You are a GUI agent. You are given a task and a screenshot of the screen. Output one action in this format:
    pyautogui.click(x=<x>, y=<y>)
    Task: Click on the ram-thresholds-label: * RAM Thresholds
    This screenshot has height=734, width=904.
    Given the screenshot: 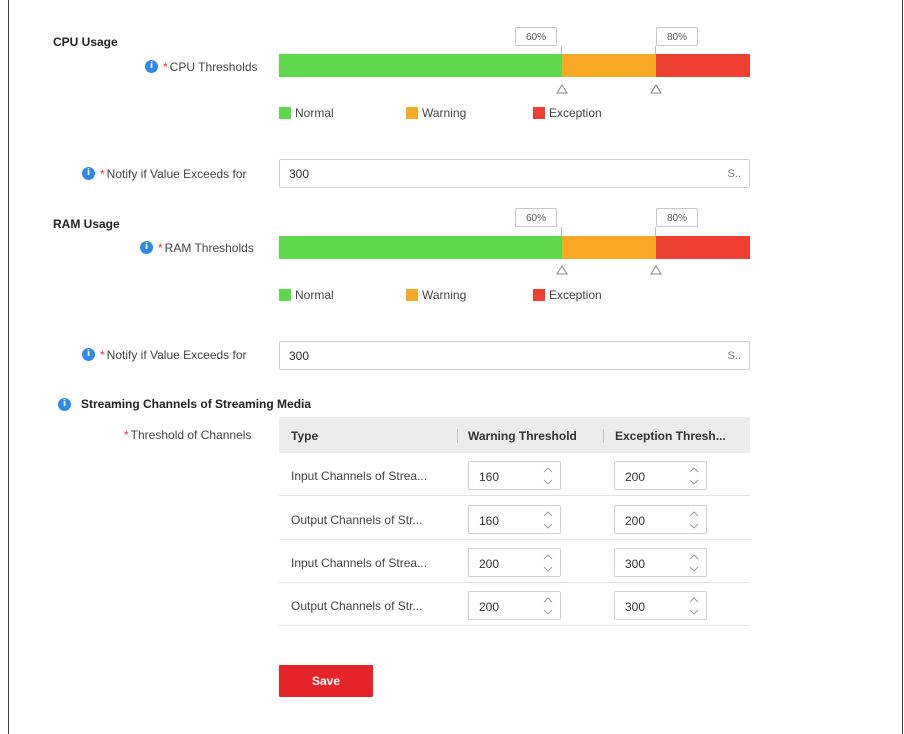 What is the action you would take?
    pyautogui.click(x=206, y=248)
    